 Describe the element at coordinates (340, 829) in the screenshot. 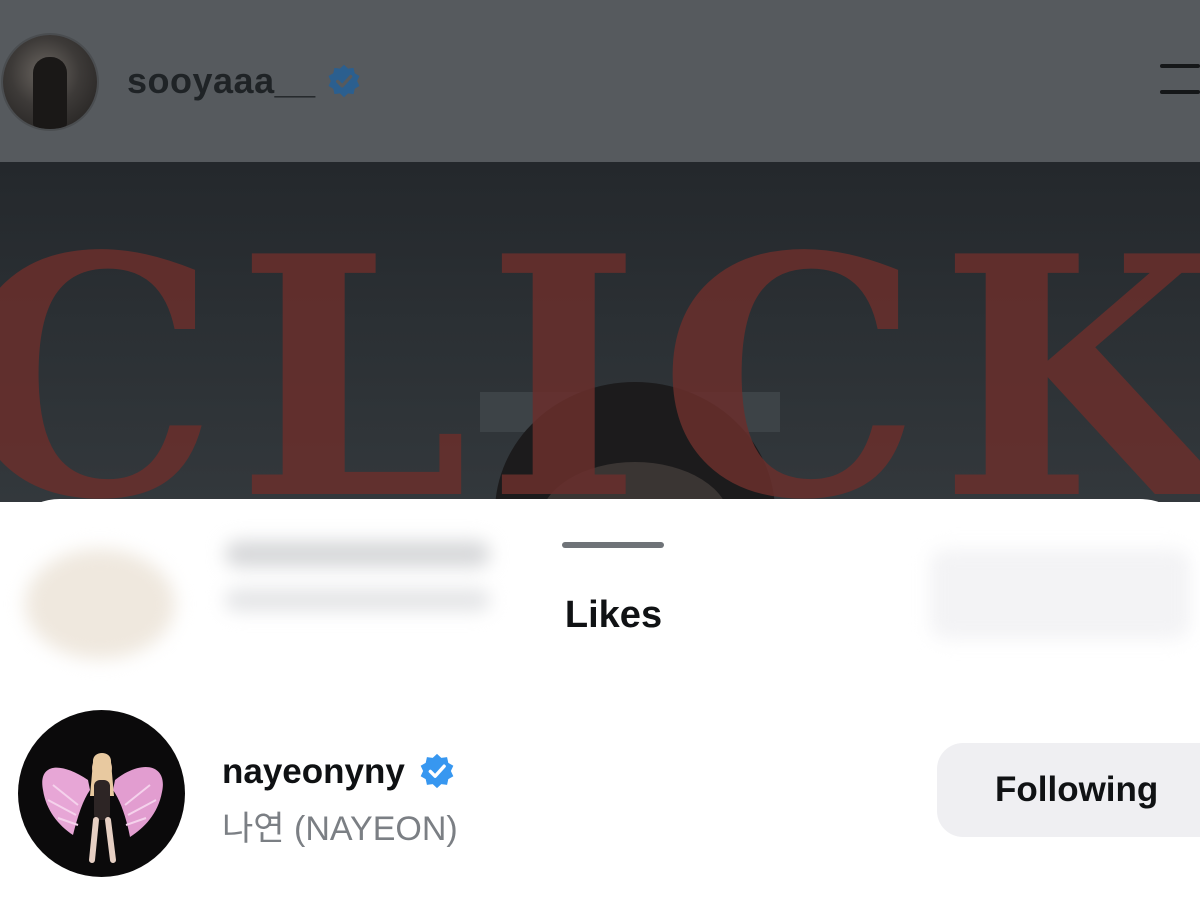

I see `like-full-name: 나연 (NAYEON)` at that location.